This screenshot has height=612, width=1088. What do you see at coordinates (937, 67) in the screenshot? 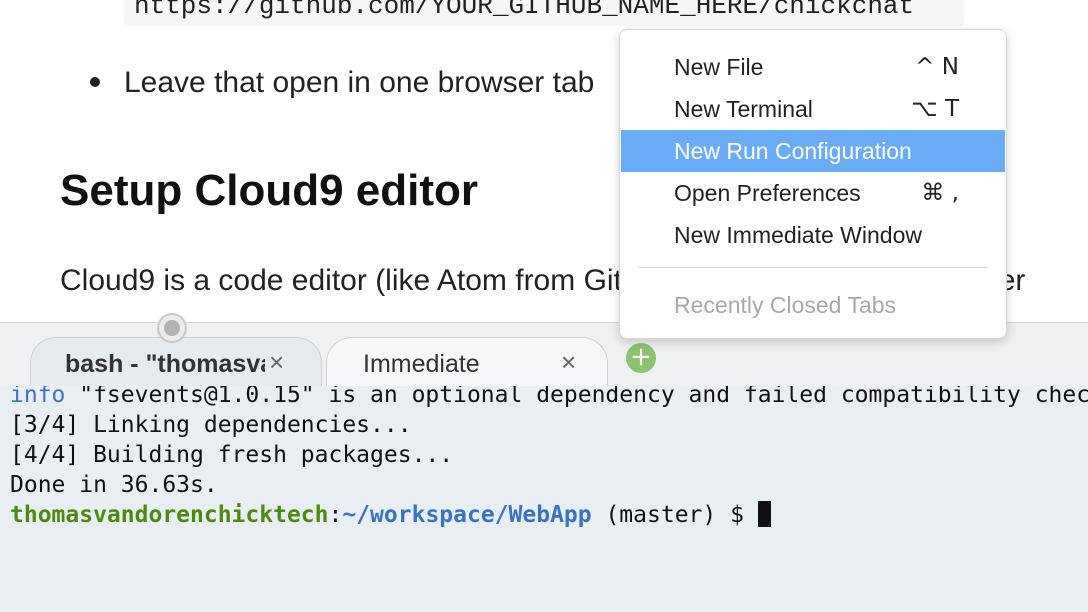
I see `menu-item-shortcut: ^ N` at bounding box center [937, 67].